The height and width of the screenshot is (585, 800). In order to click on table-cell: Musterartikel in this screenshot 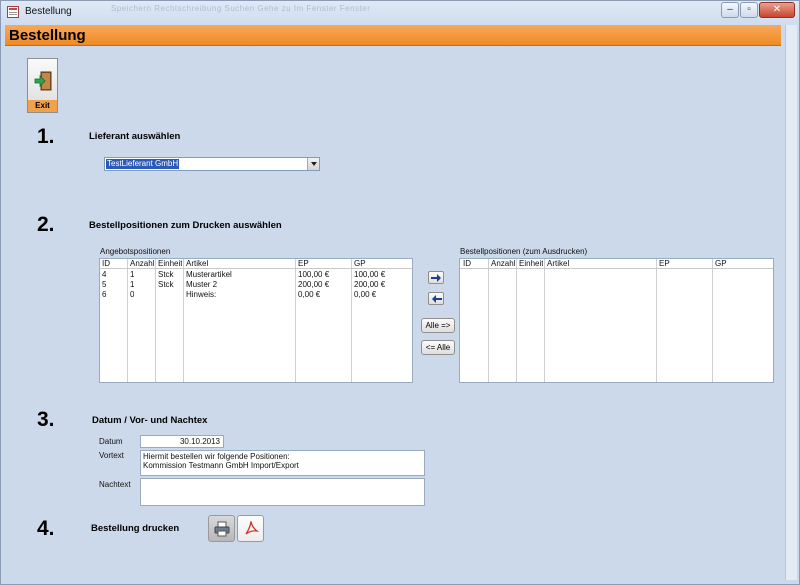, I will do `click(209, 274)`.